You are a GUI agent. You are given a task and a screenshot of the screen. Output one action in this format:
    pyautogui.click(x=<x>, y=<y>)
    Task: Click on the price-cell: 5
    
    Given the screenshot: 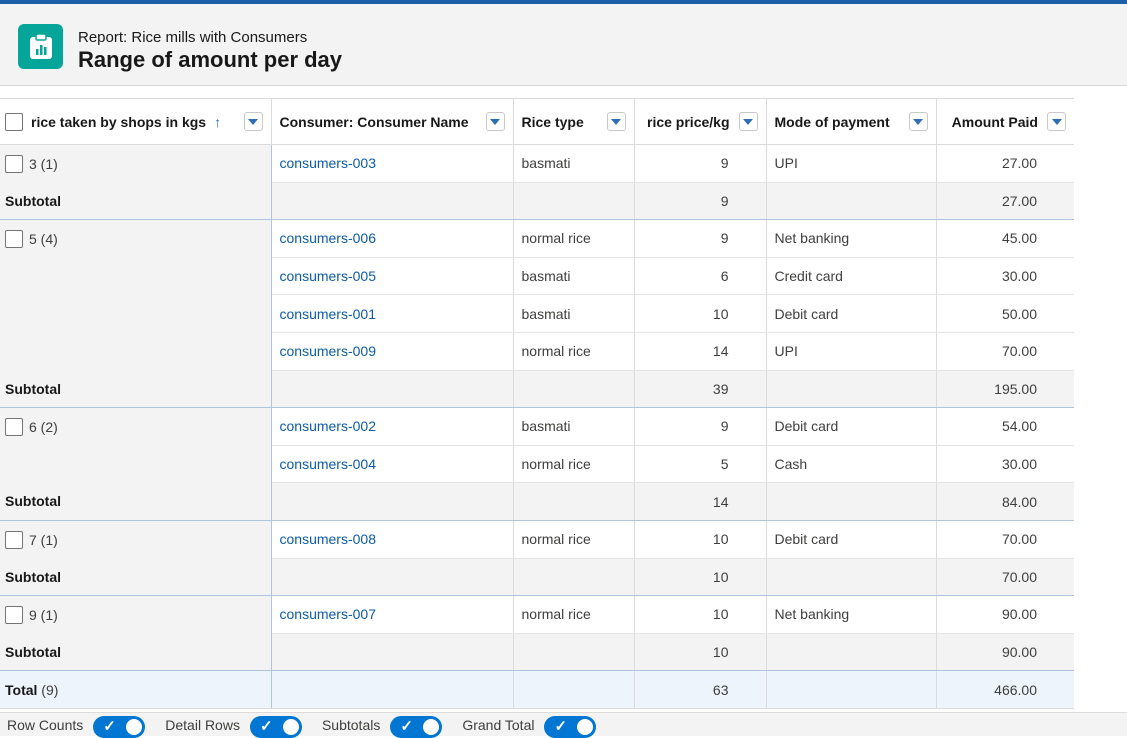 What is the action you would take?
    pyautogui.click(x=699, y=464)
    